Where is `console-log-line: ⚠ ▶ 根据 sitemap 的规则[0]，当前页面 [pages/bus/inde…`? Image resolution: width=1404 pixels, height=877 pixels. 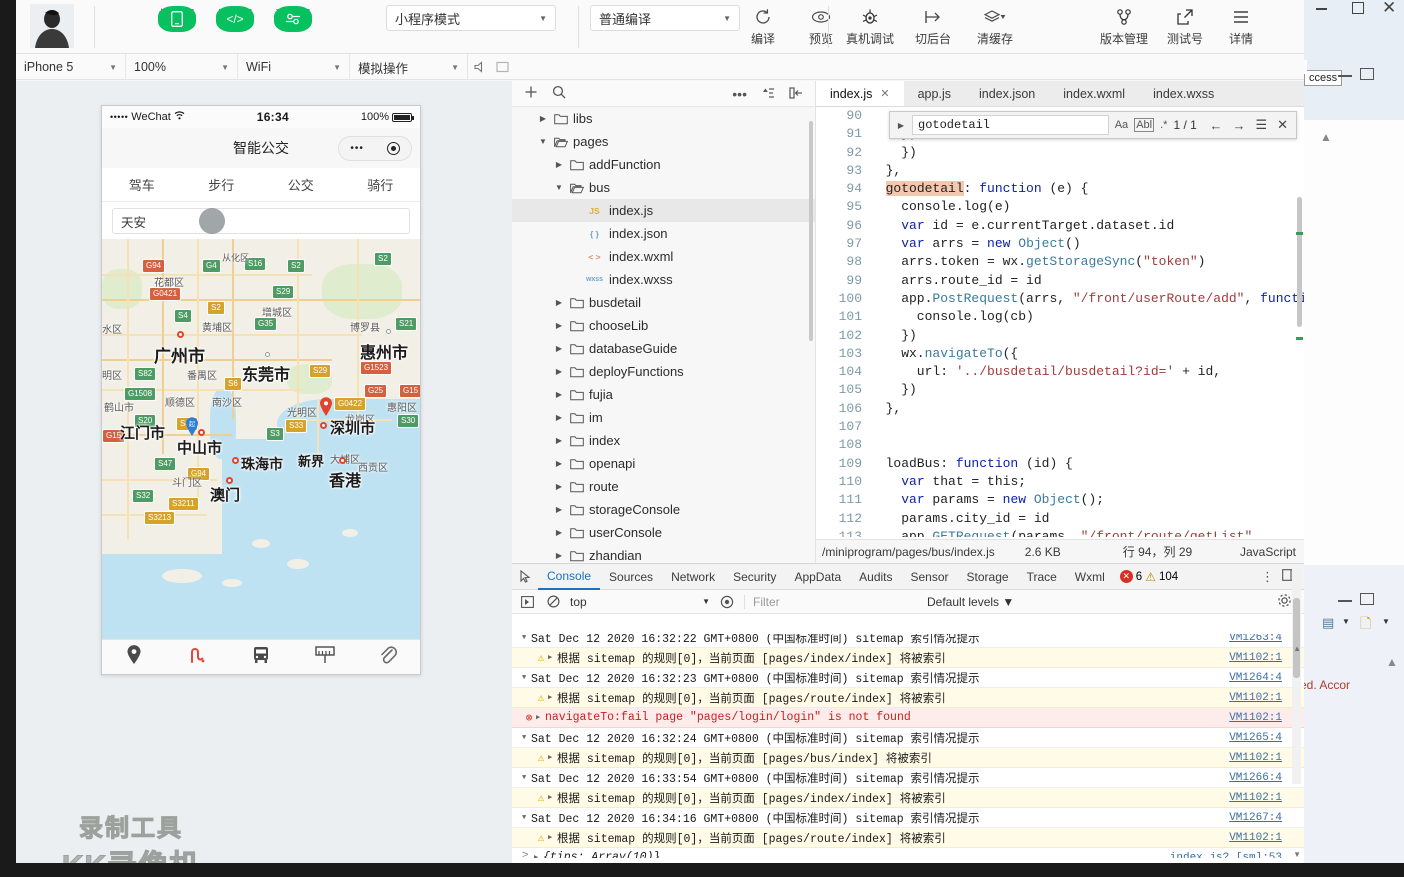
console-log-line: ⚠ ▶ 根据 sitemap 的规则[0]，当前页面 [pages/bus/inde… is located at coordinates (908, 758).